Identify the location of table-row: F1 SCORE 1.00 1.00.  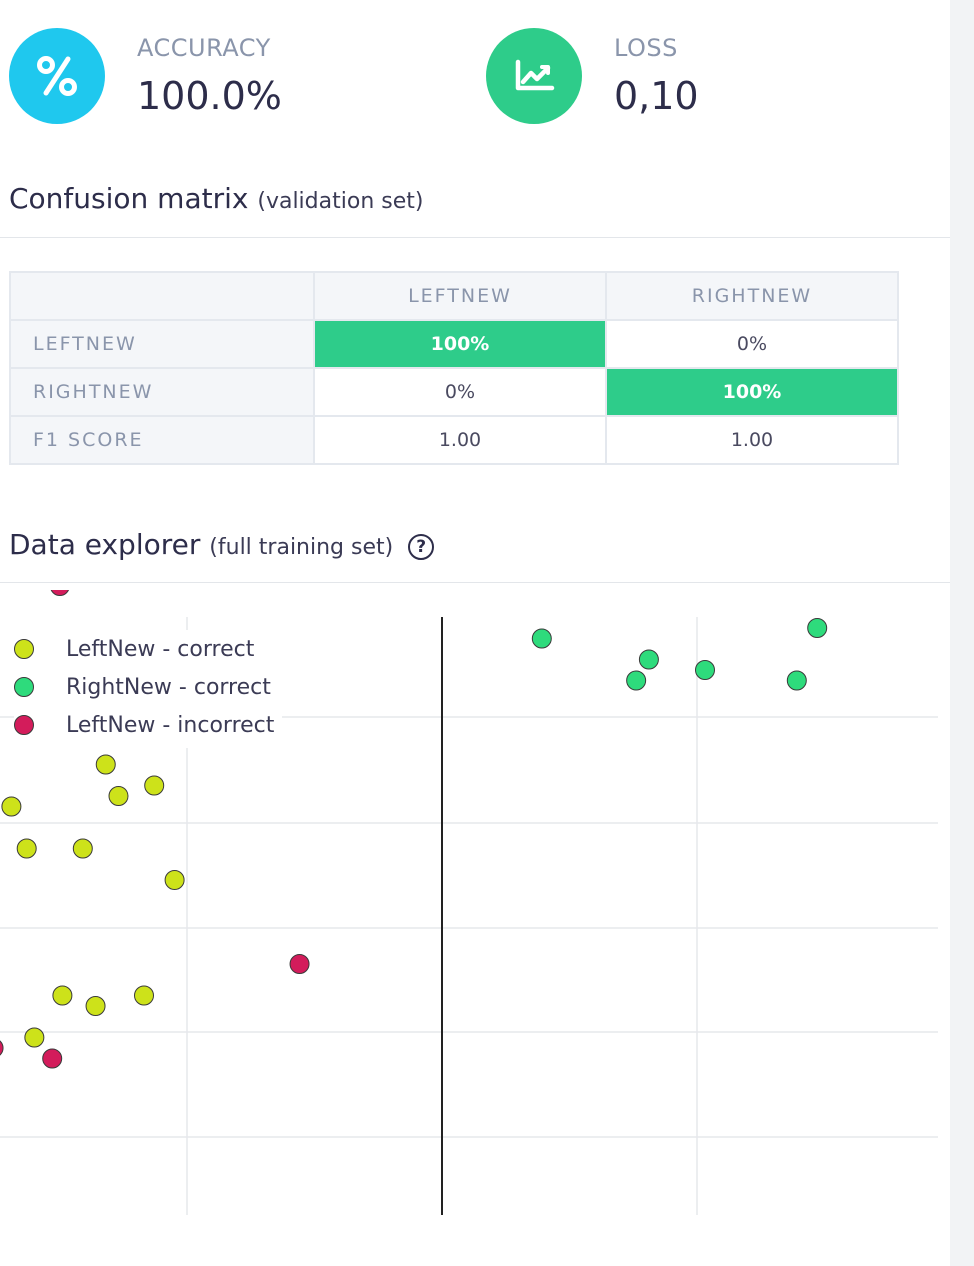
(454, 440).